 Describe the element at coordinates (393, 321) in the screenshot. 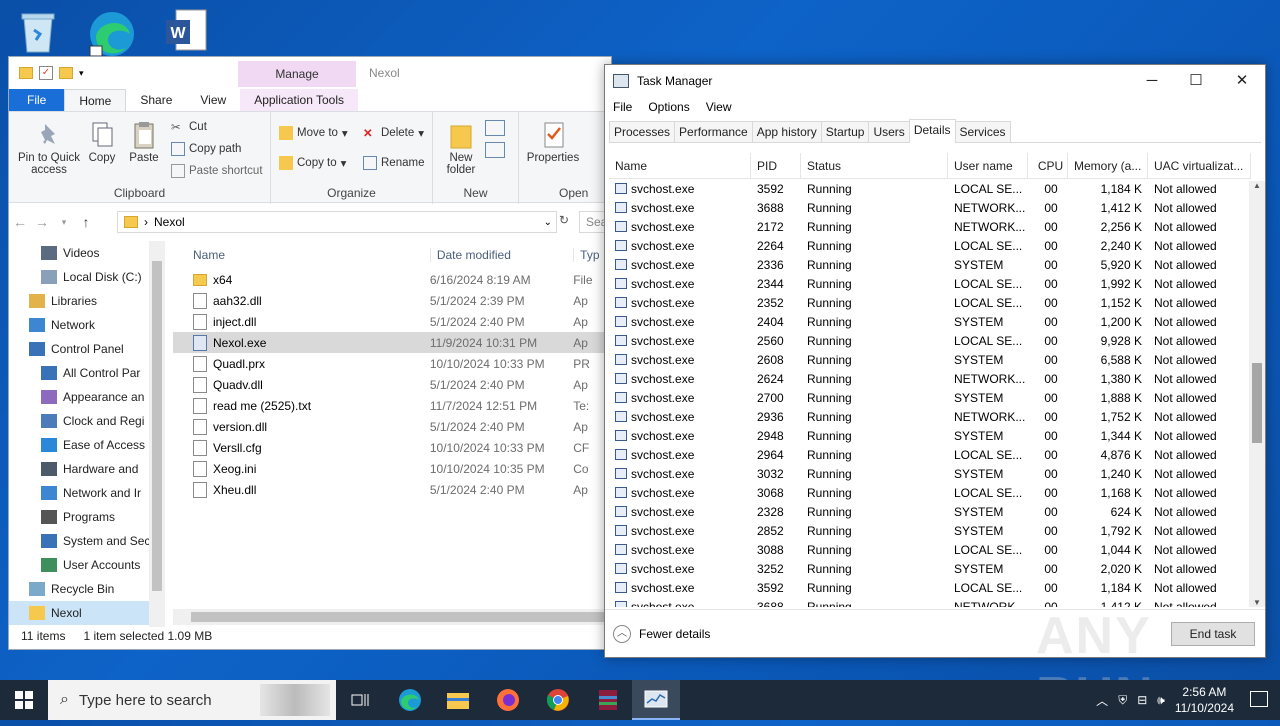

I see `file-row: inject.dll 5/1/2024 2:40 PM Ap` at that location.